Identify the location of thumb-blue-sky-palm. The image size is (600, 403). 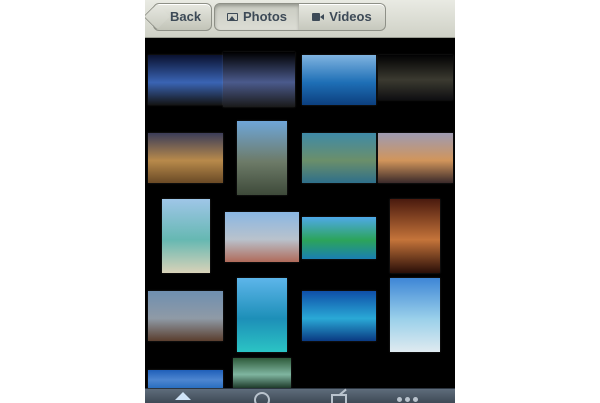
(185, 379).